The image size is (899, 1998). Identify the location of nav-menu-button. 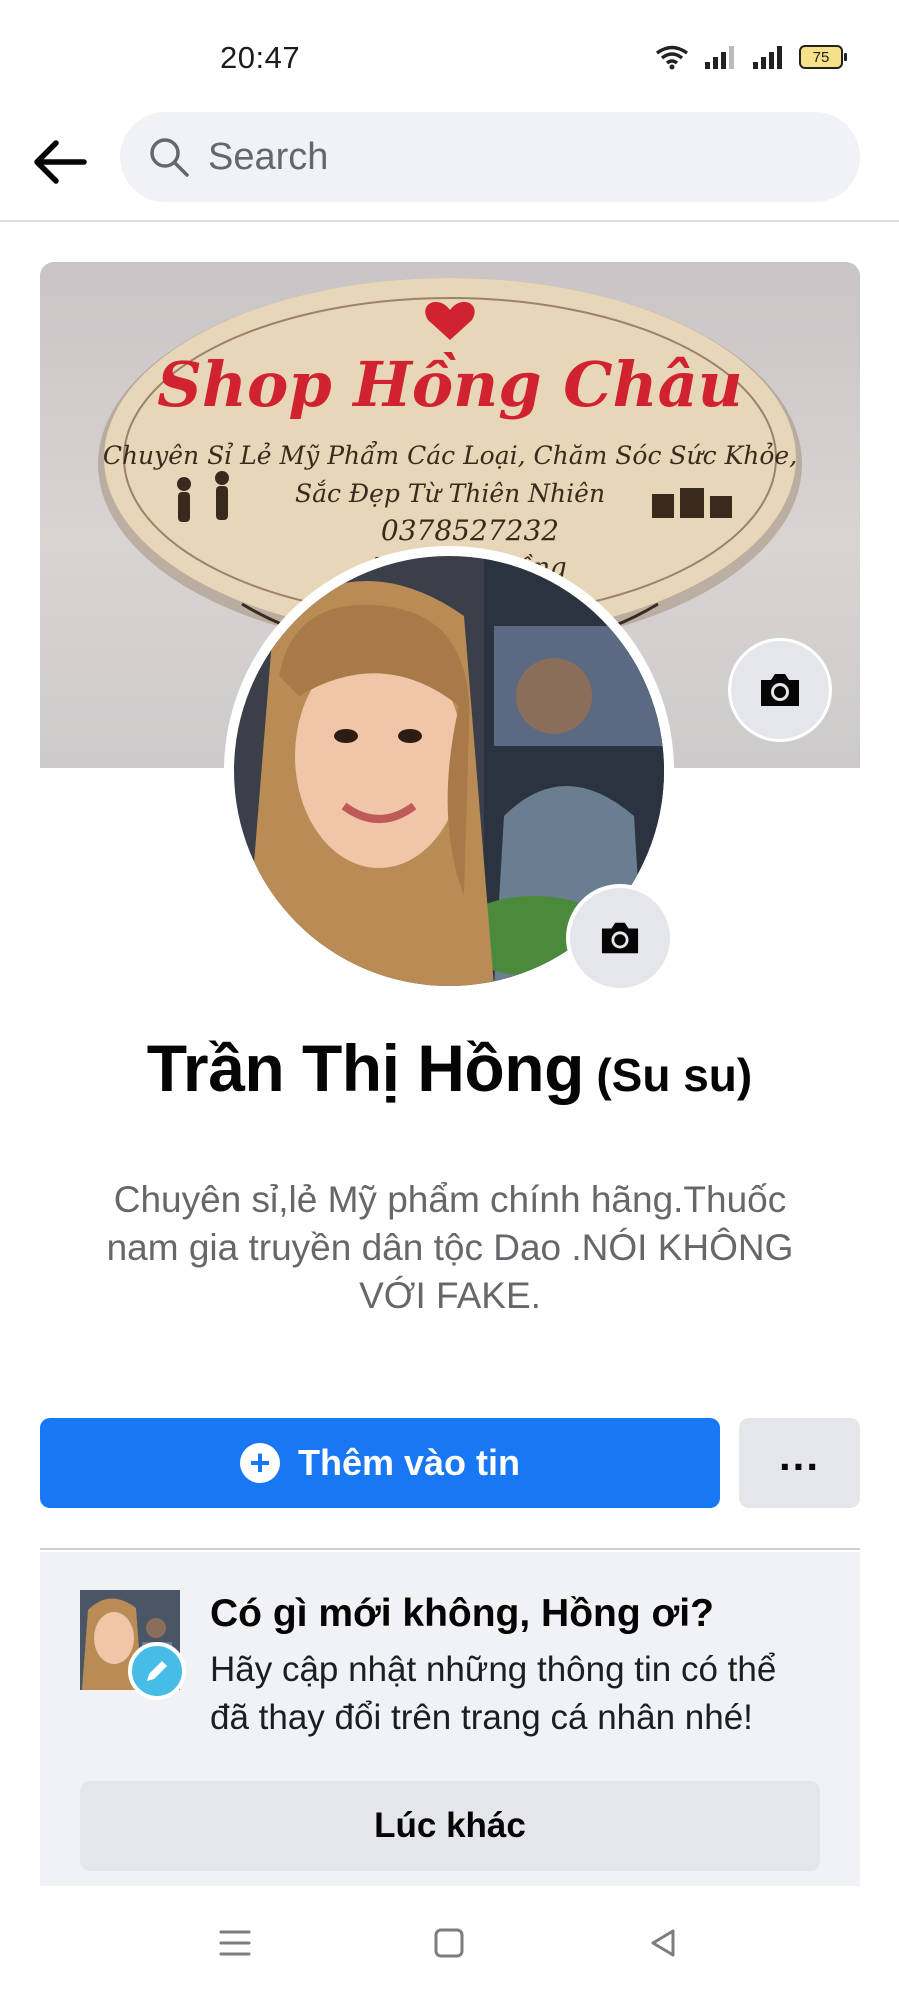
(235, 1943).